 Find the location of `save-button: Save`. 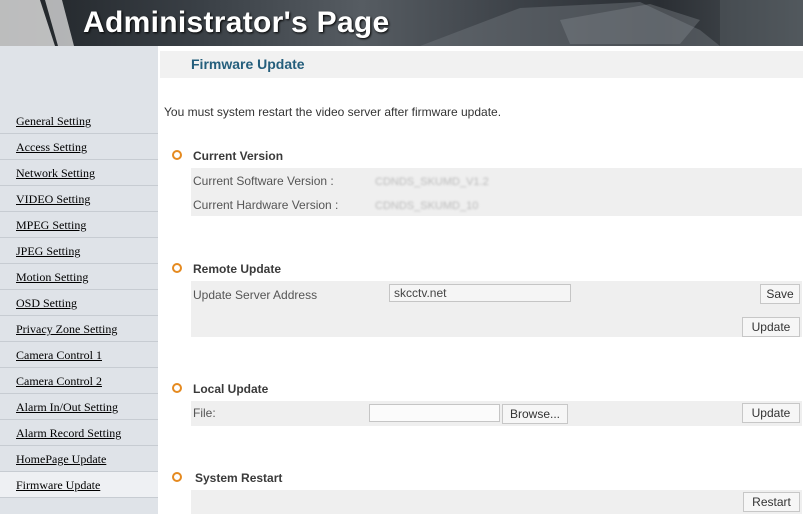

save-button: Save is located at coordinates (780, 294).